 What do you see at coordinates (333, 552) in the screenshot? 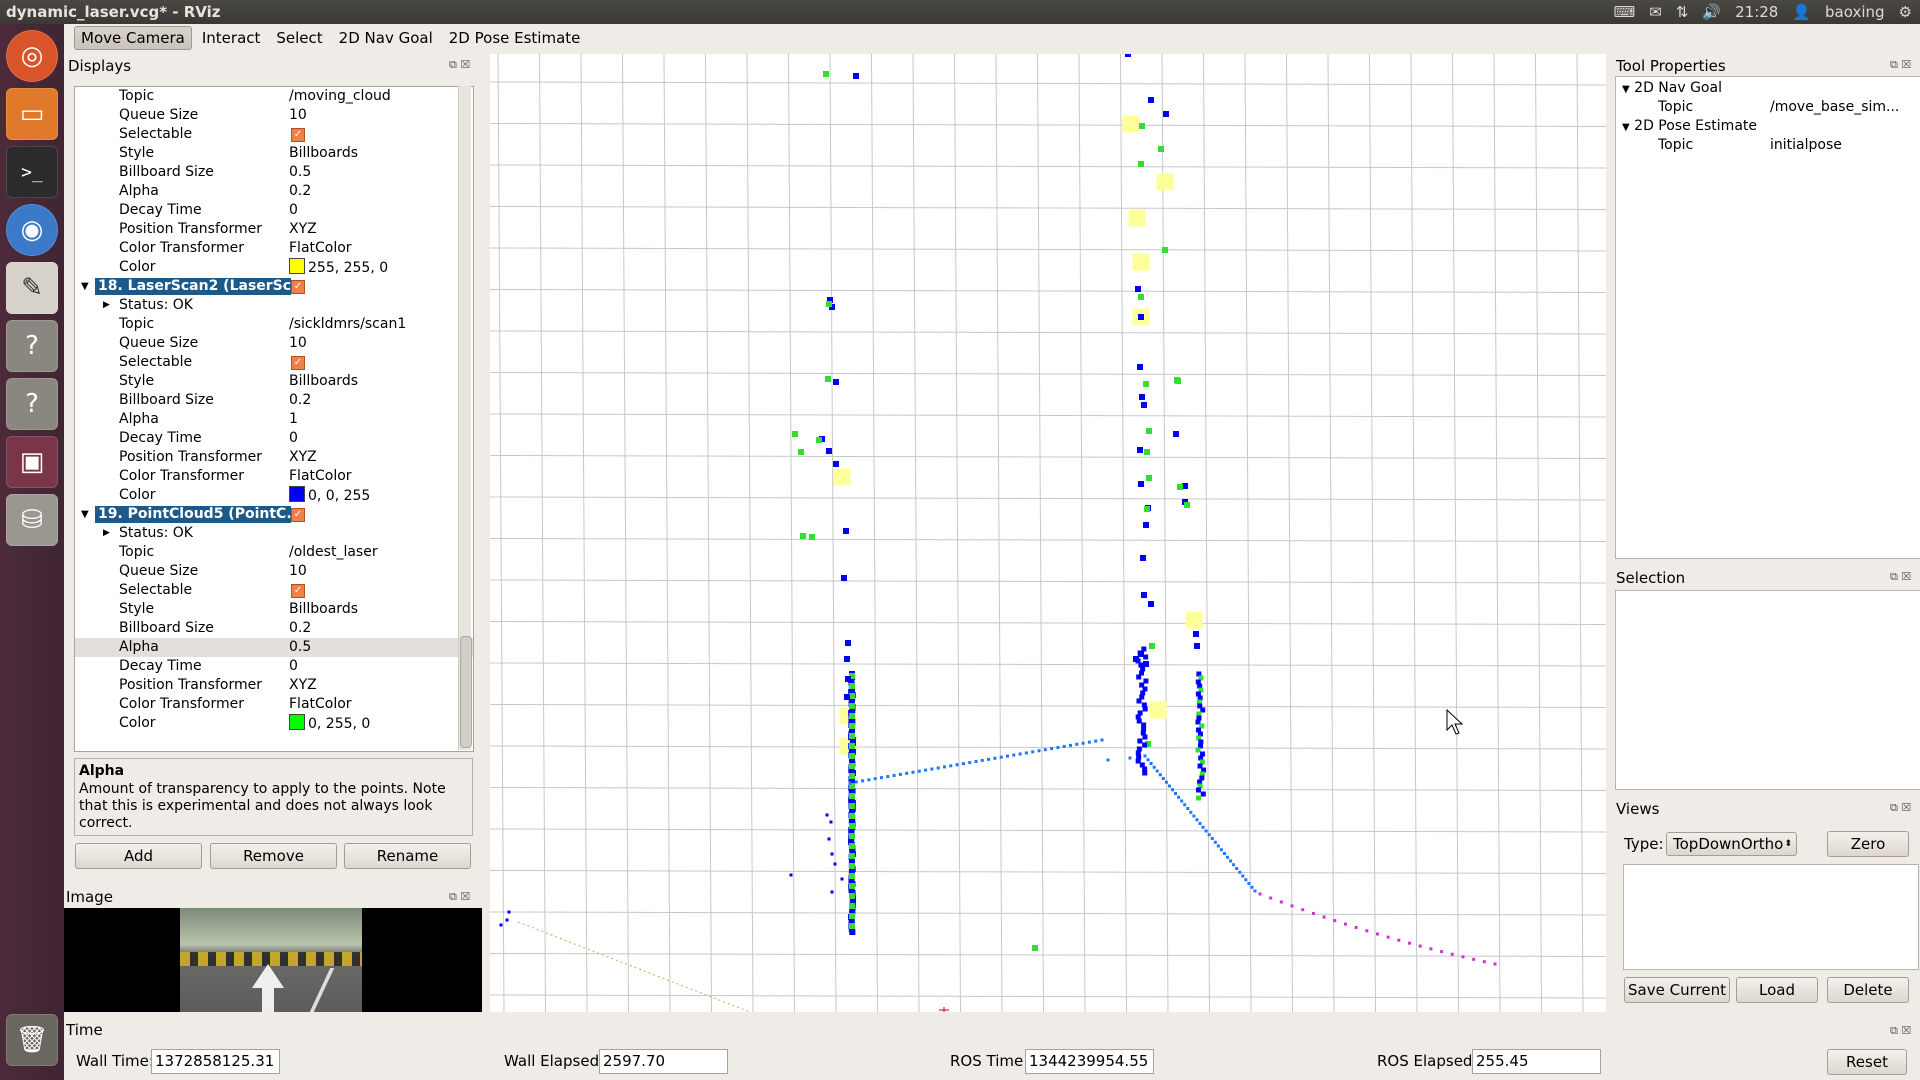
I see `property-value: /oldest_laser` at bounding box center [333, 552].